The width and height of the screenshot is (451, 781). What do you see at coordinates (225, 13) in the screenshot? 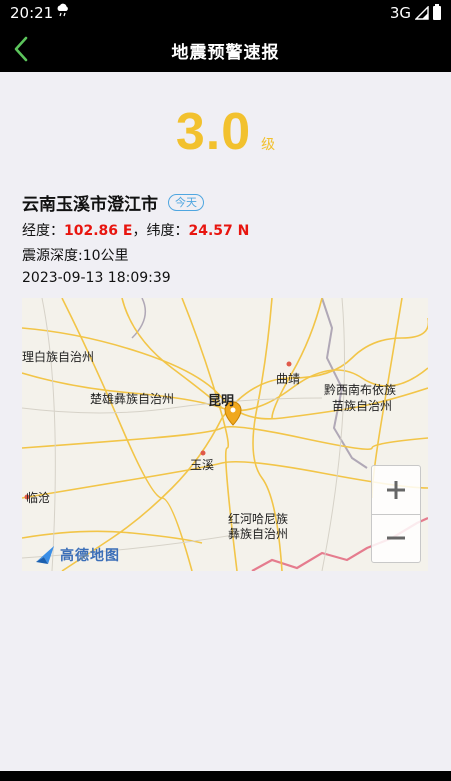
I see `status-bar: 20:21 3G` at bounding box center [225, 13].